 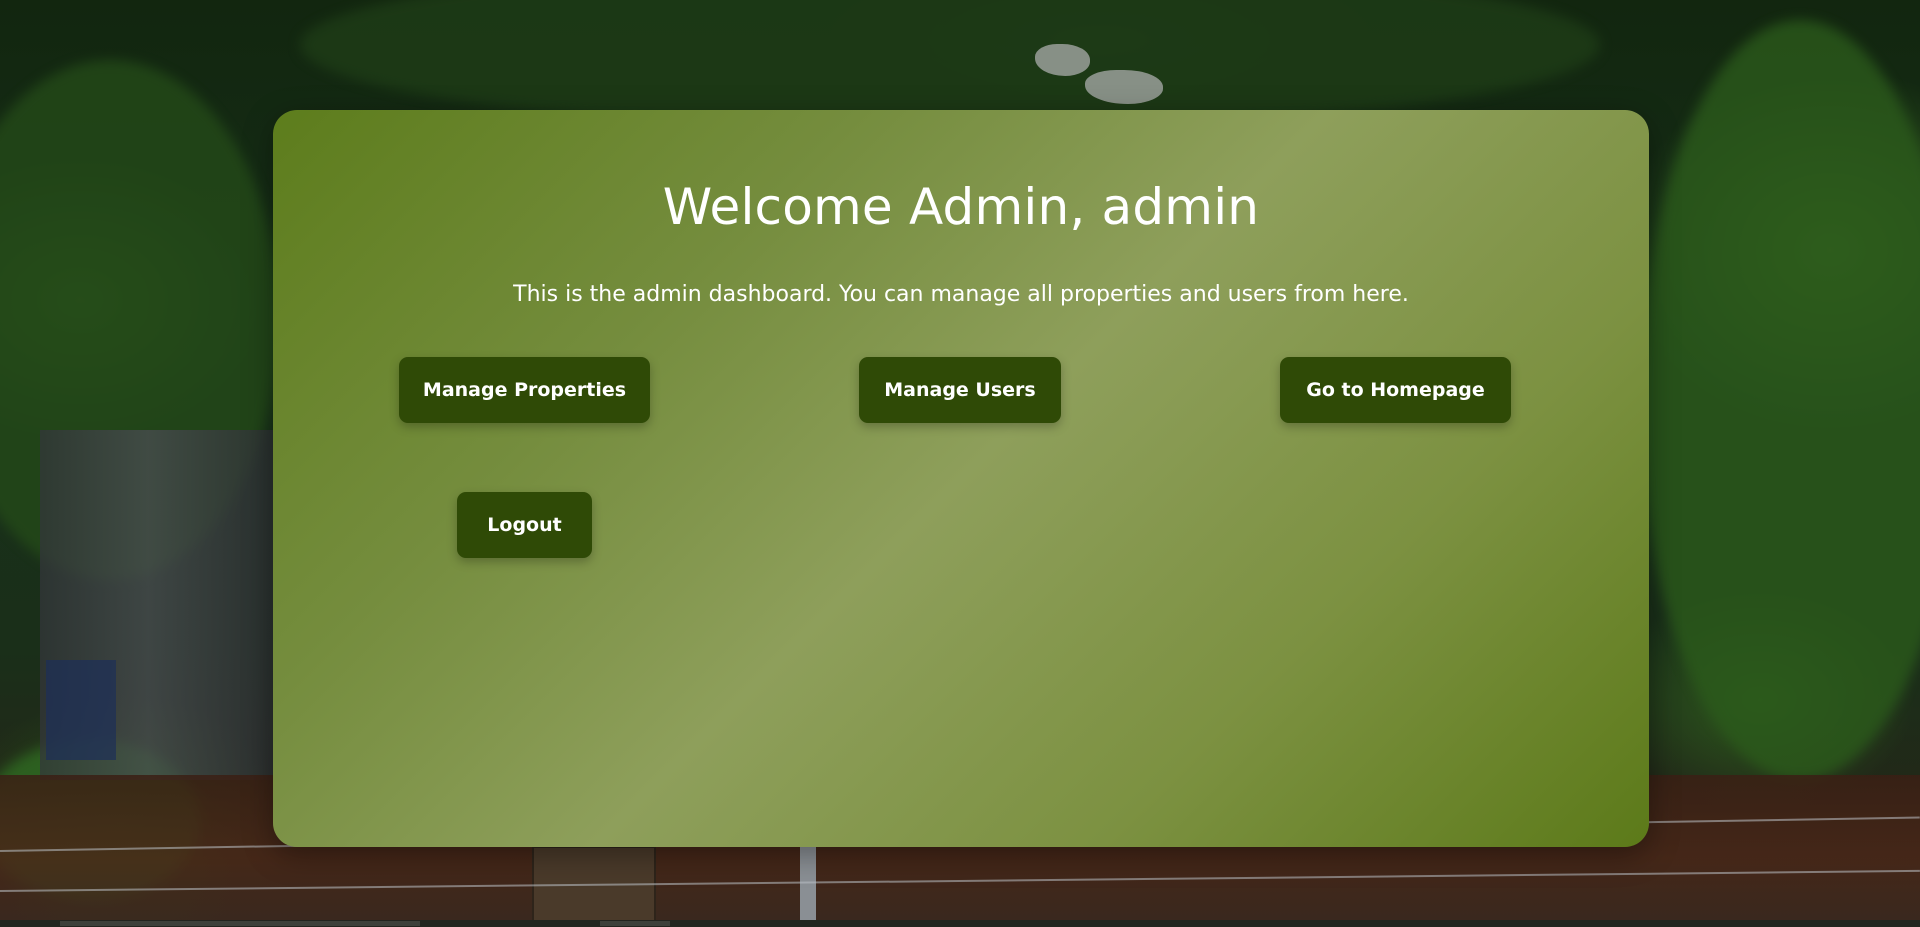 I want to click on page-title: Welcome Admin, admin, so click(x=961, y=207).